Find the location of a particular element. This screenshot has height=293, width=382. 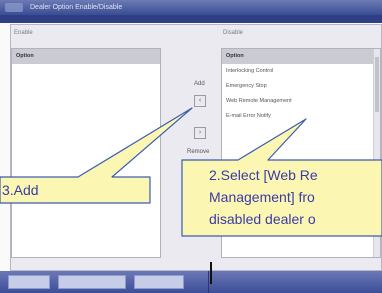

callout-select-line-2: Management] fro is located at coordinates (262, 197).